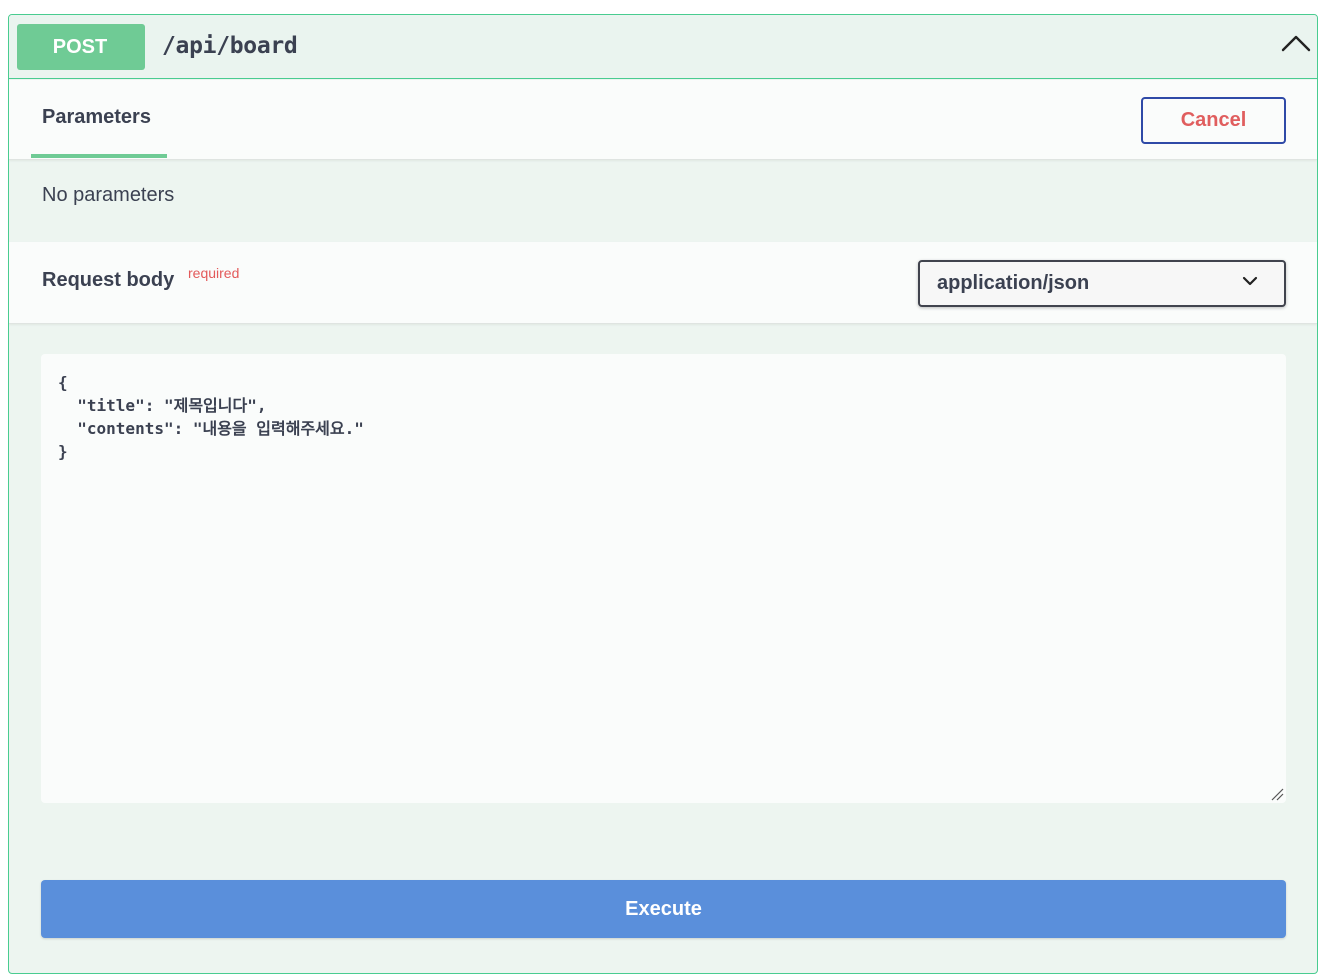  I want to click on request-body-title: Request body, so click(108, 280).